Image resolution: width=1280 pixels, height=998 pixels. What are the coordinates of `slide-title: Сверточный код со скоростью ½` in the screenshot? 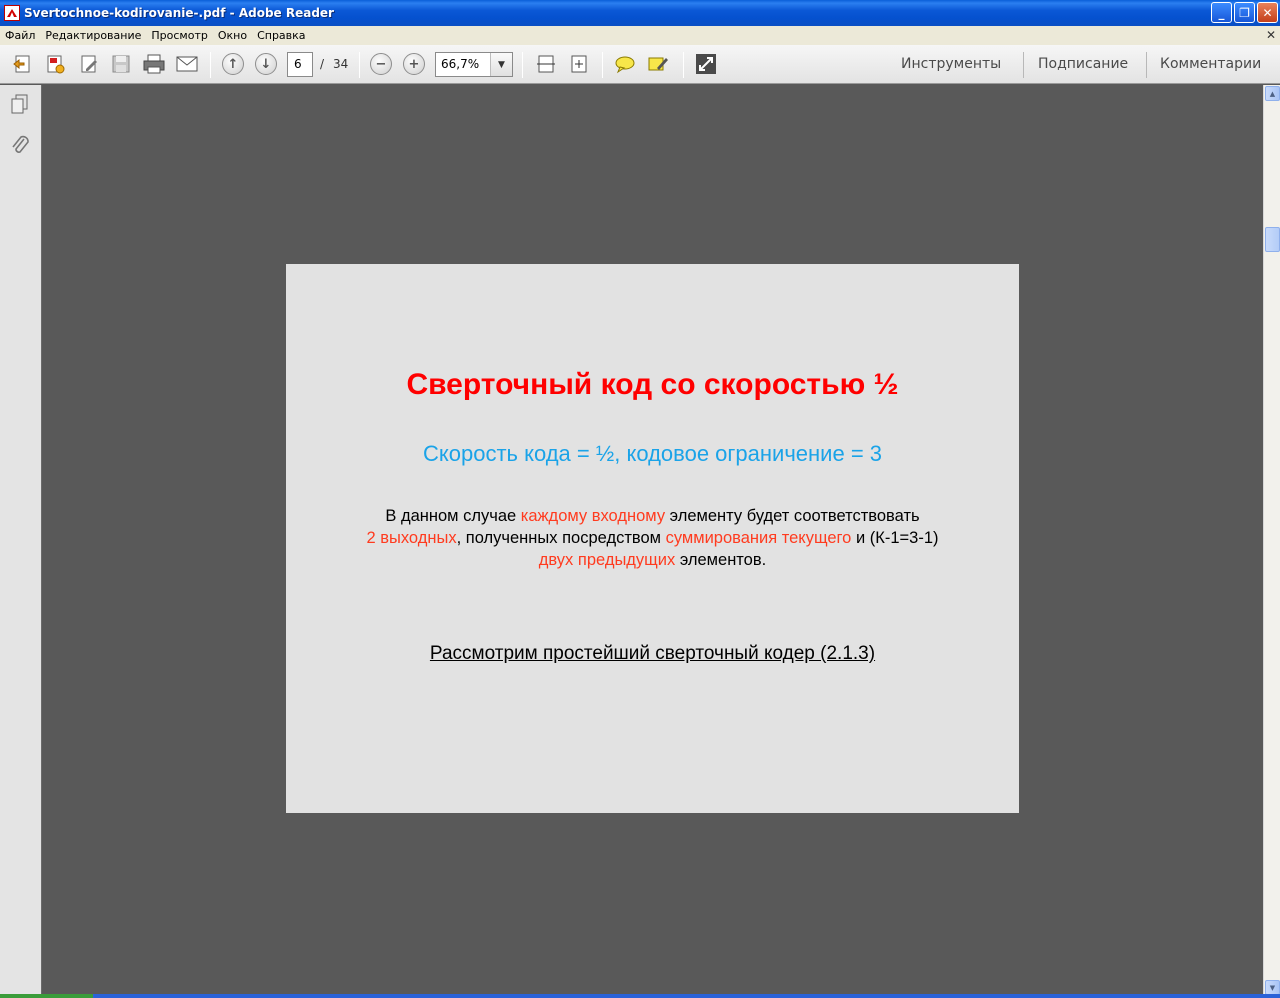 It's located at (652, 384).